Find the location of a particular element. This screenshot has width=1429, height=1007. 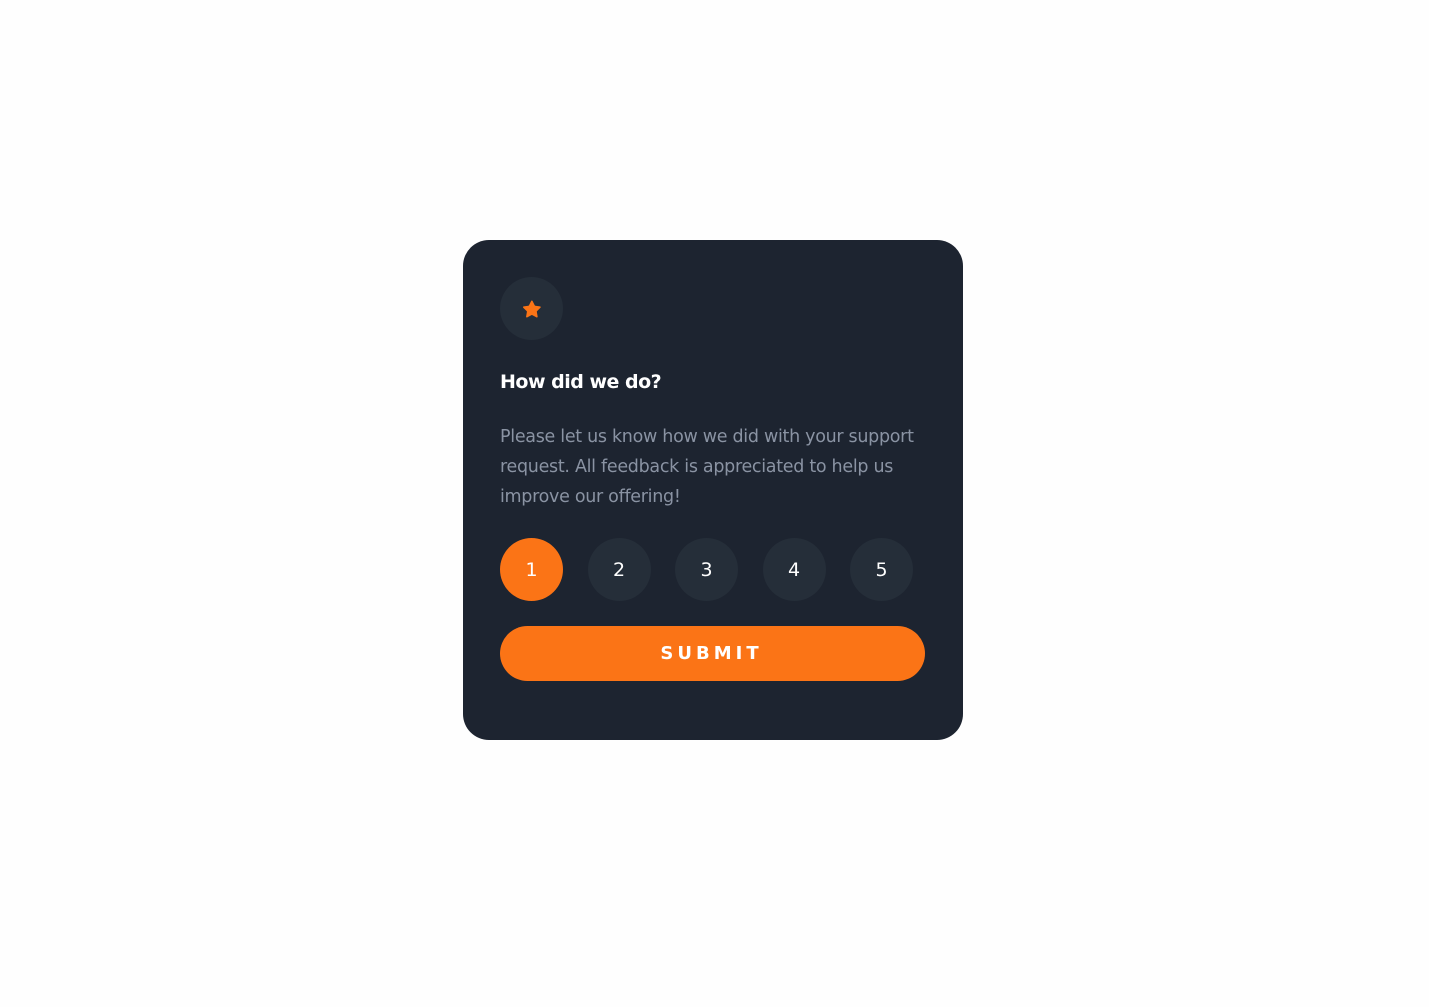

rating-option-1: 1 is located at coordinates (531, 569).